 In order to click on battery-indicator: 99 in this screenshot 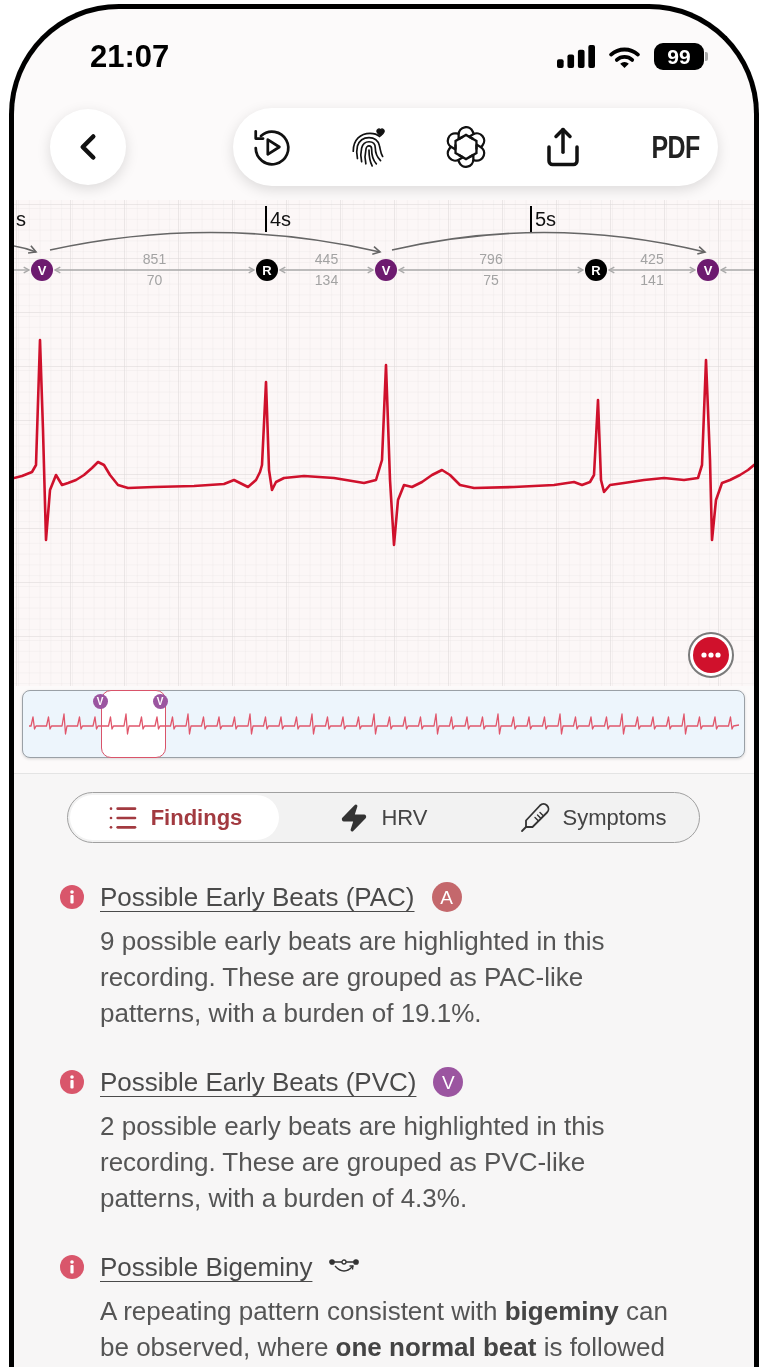, I will do `click(681, 56)`.